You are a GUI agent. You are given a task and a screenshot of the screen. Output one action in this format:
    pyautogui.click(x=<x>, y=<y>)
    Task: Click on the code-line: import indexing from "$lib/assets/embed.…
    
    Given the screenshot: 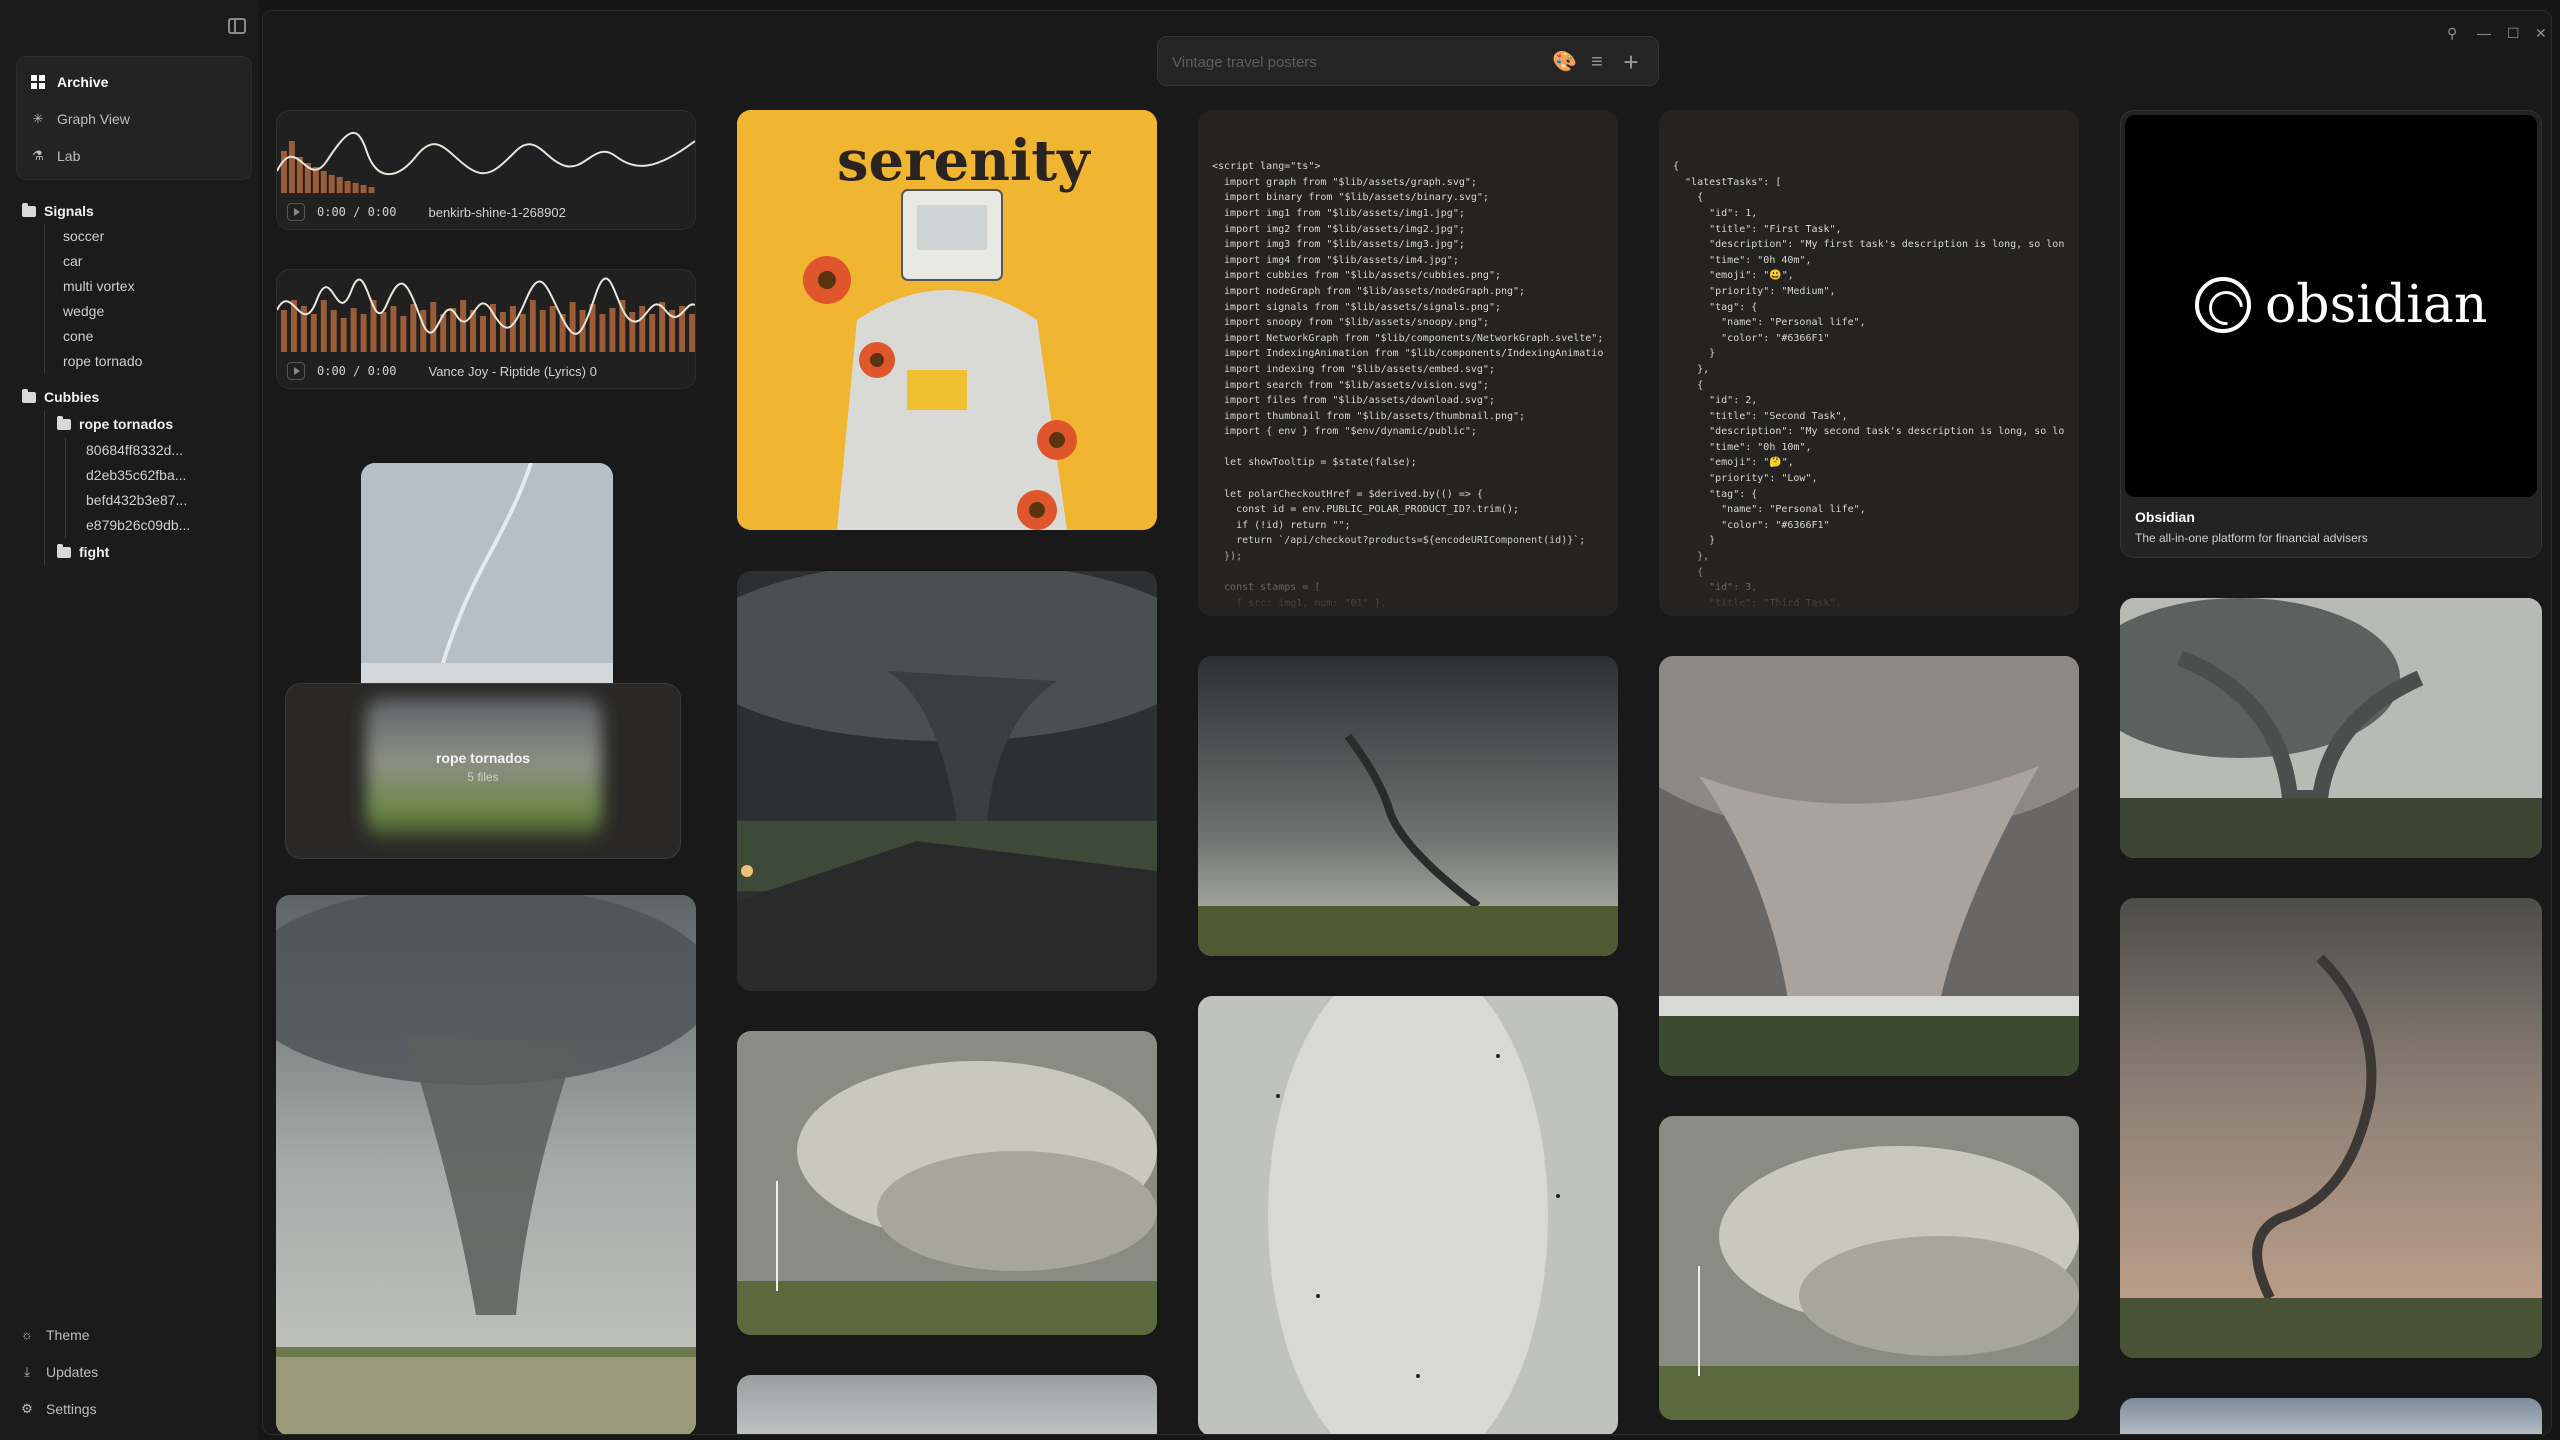 What is the action you would take?
    pyautogui.click(x=1353, y=369)
    